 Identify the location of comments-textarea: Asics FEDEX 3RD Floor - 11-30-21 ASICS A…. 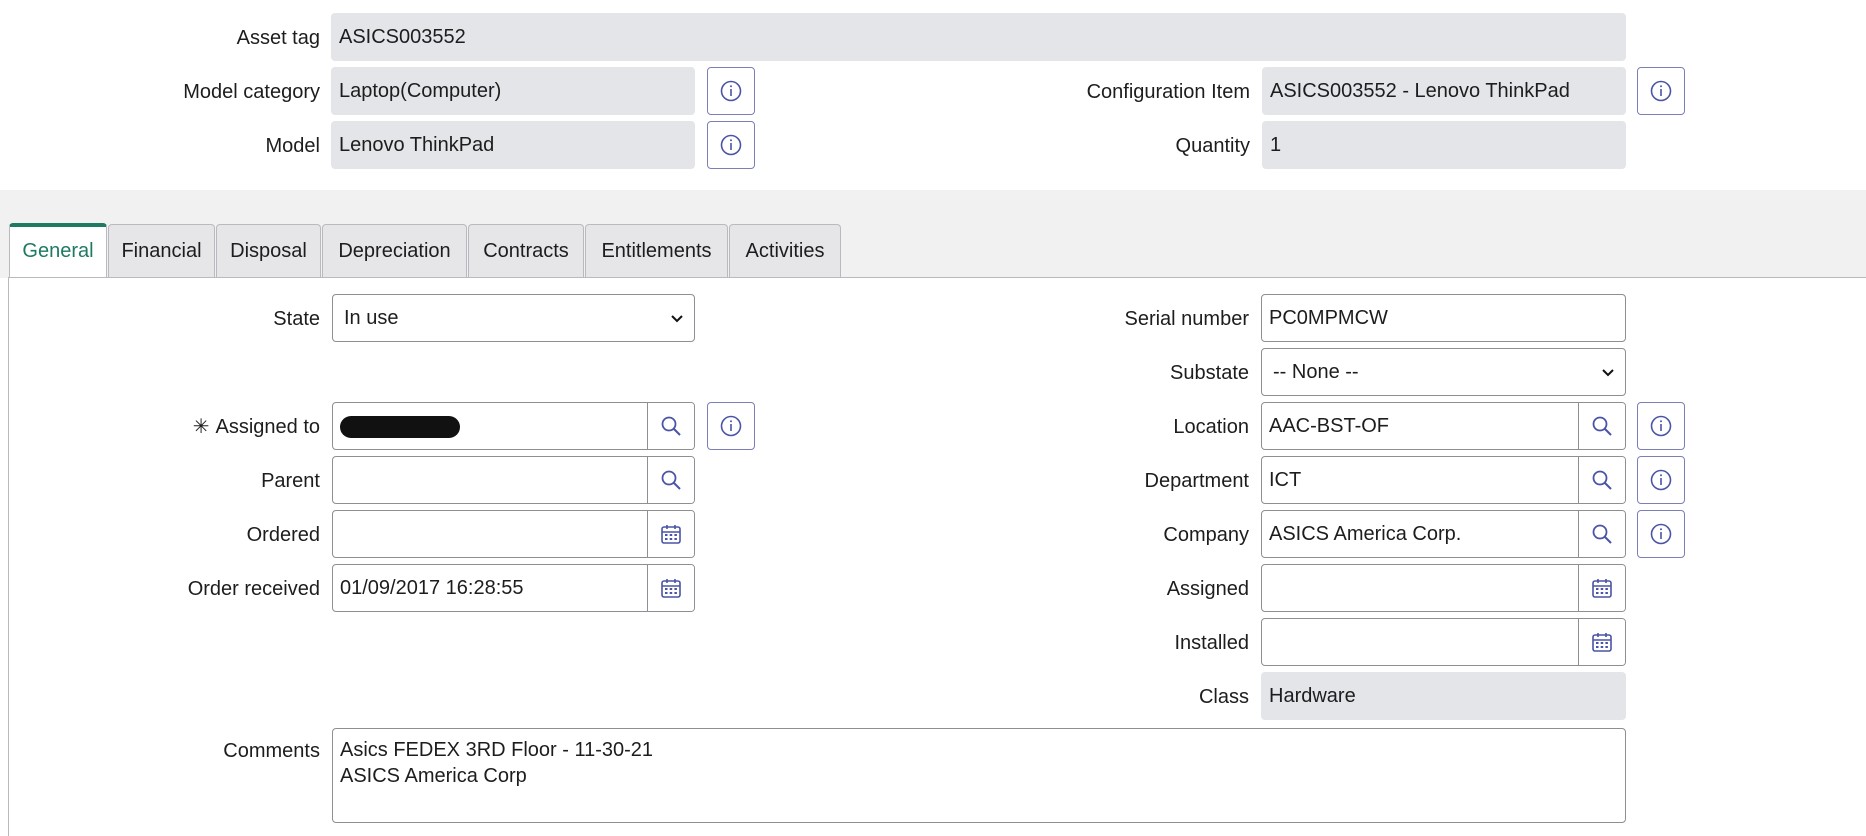
(979, 775).